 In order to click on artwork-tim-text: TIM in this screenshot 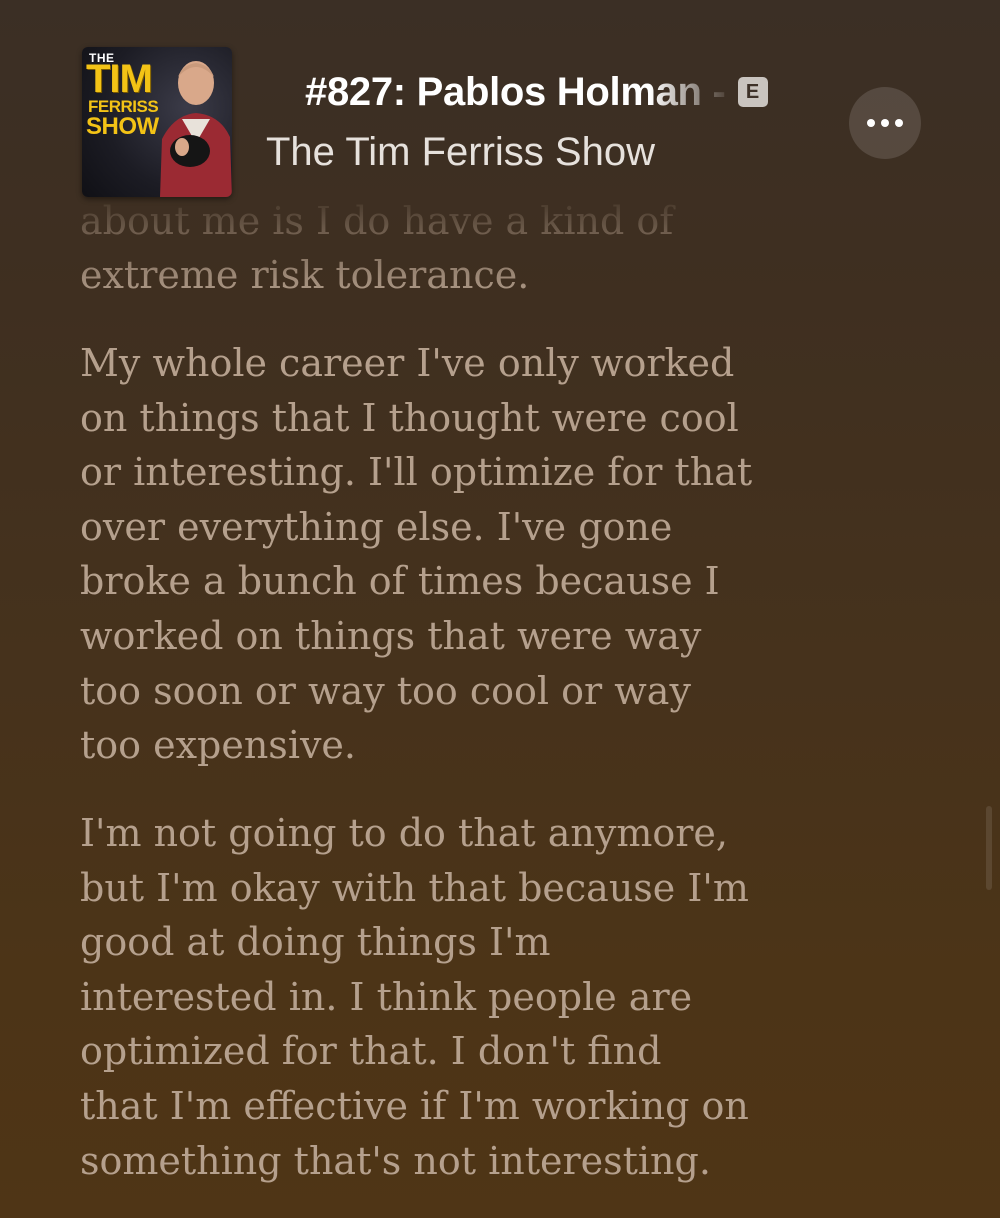, I will do `click(119, 79)`.